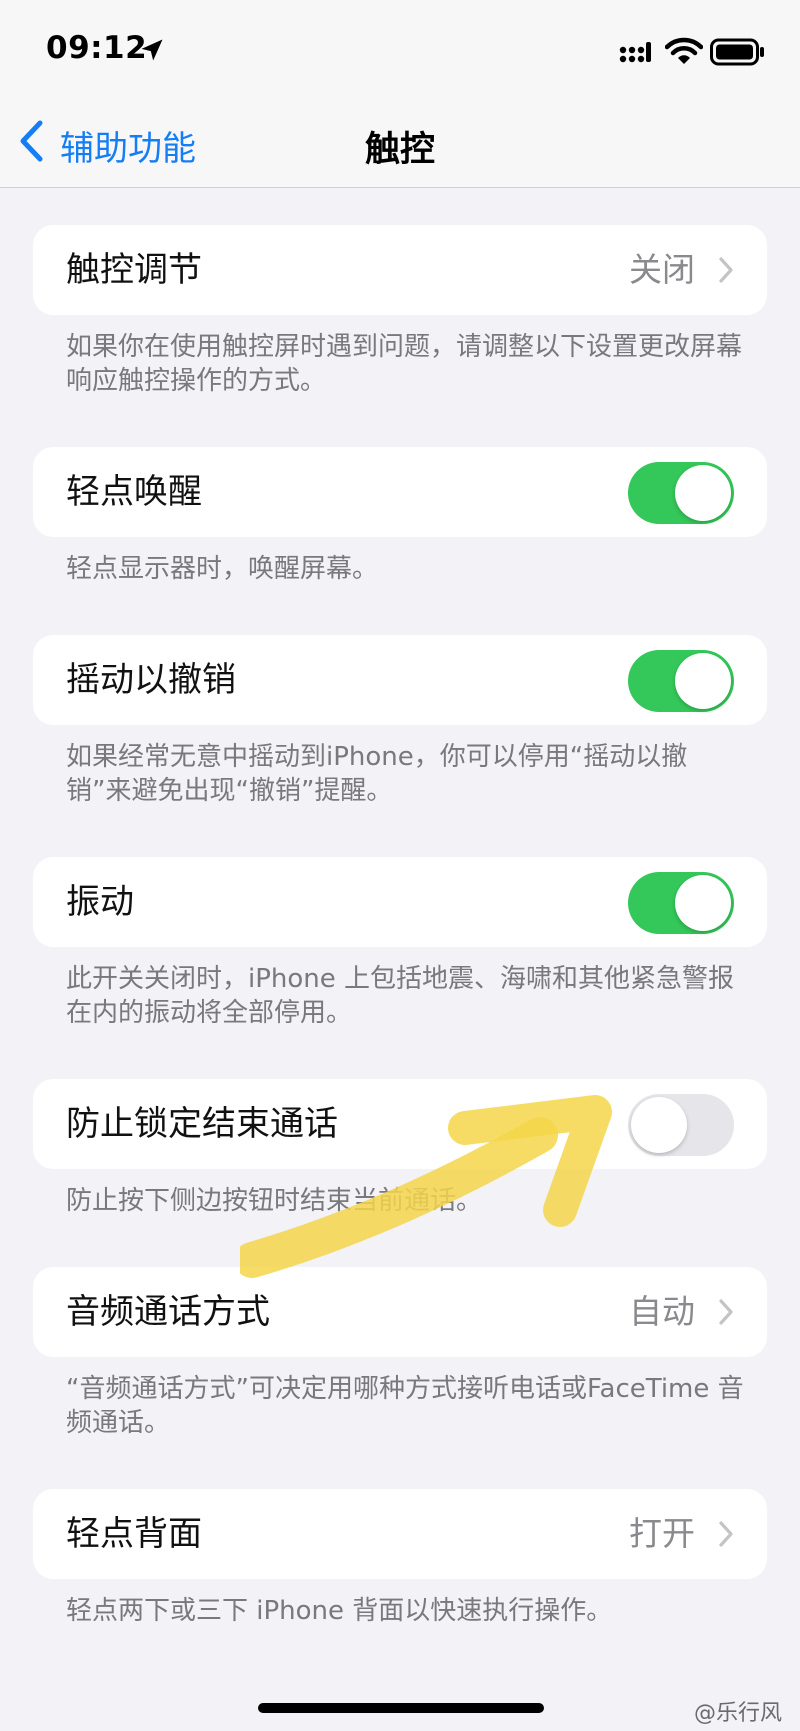  Describe the element at coordinates (151, 680) in the screenshot. I see `row-label: 摇动以撤销` at that location.